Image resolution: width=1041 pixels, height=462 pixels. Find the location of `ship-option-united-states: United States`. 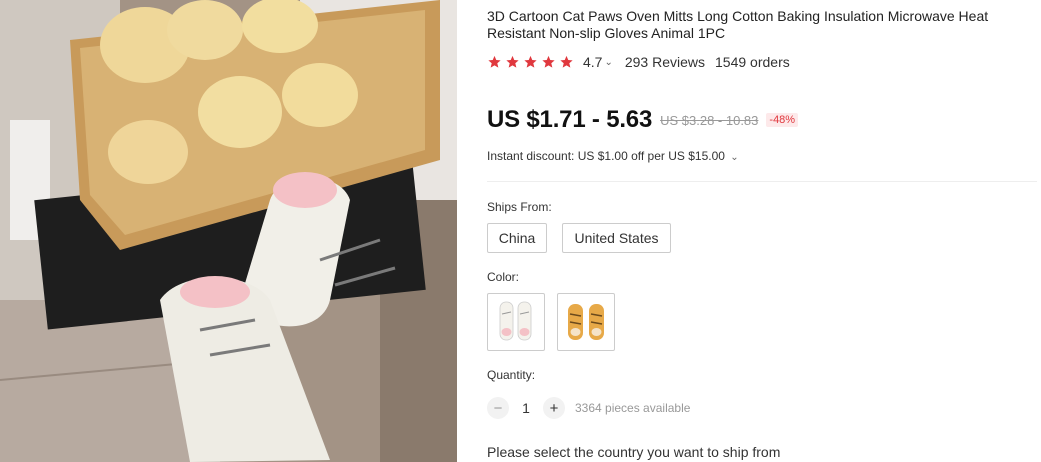

ship-option-united-states: United States is located at coordinates (616, 238).